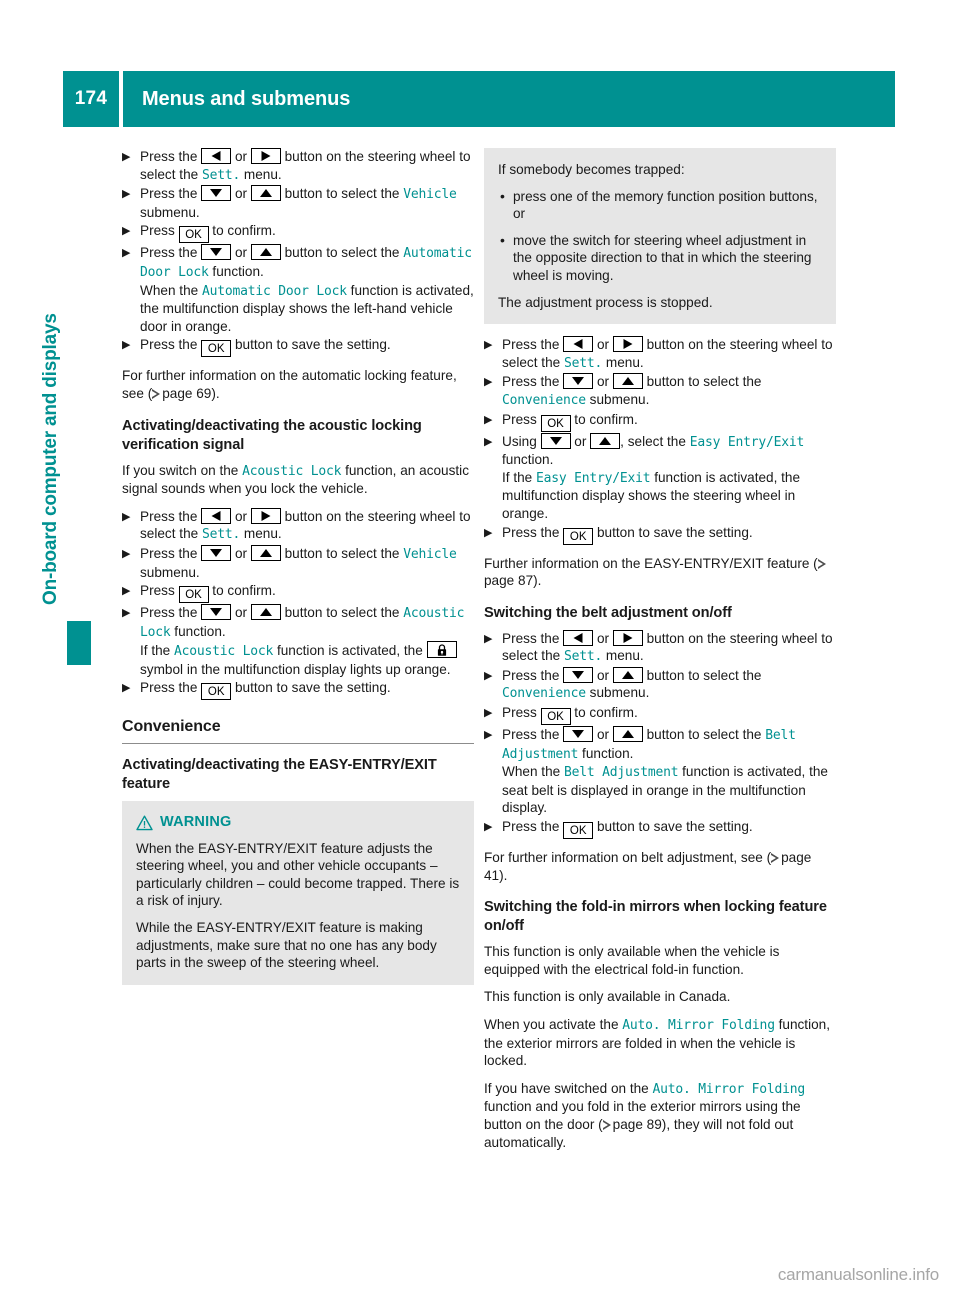 The image size is (960, 1302). What do you see at coordinates (509, 99) in the screenshot?
I see `page-title: Menus and submenus` at bounding box center [509, 99].